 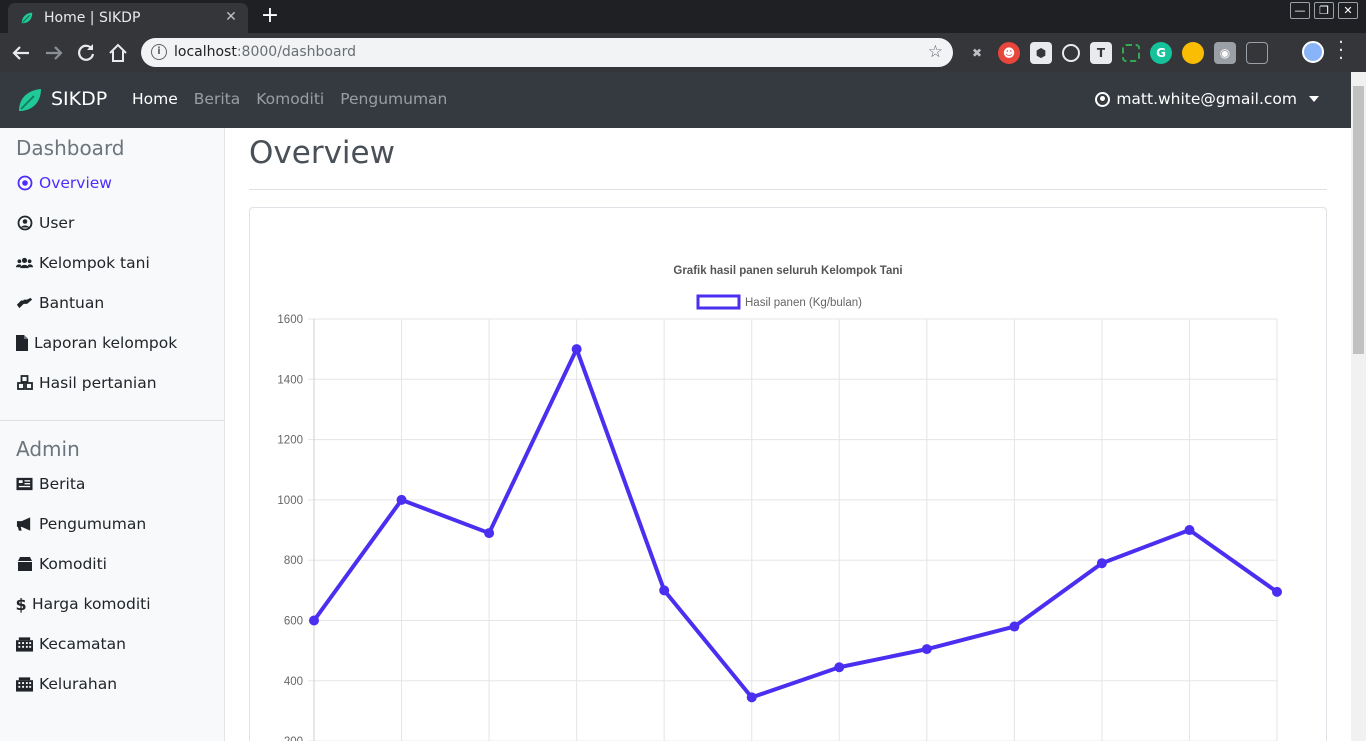 I want to click on restore-button: ❐, so click(x=1324, y=10).